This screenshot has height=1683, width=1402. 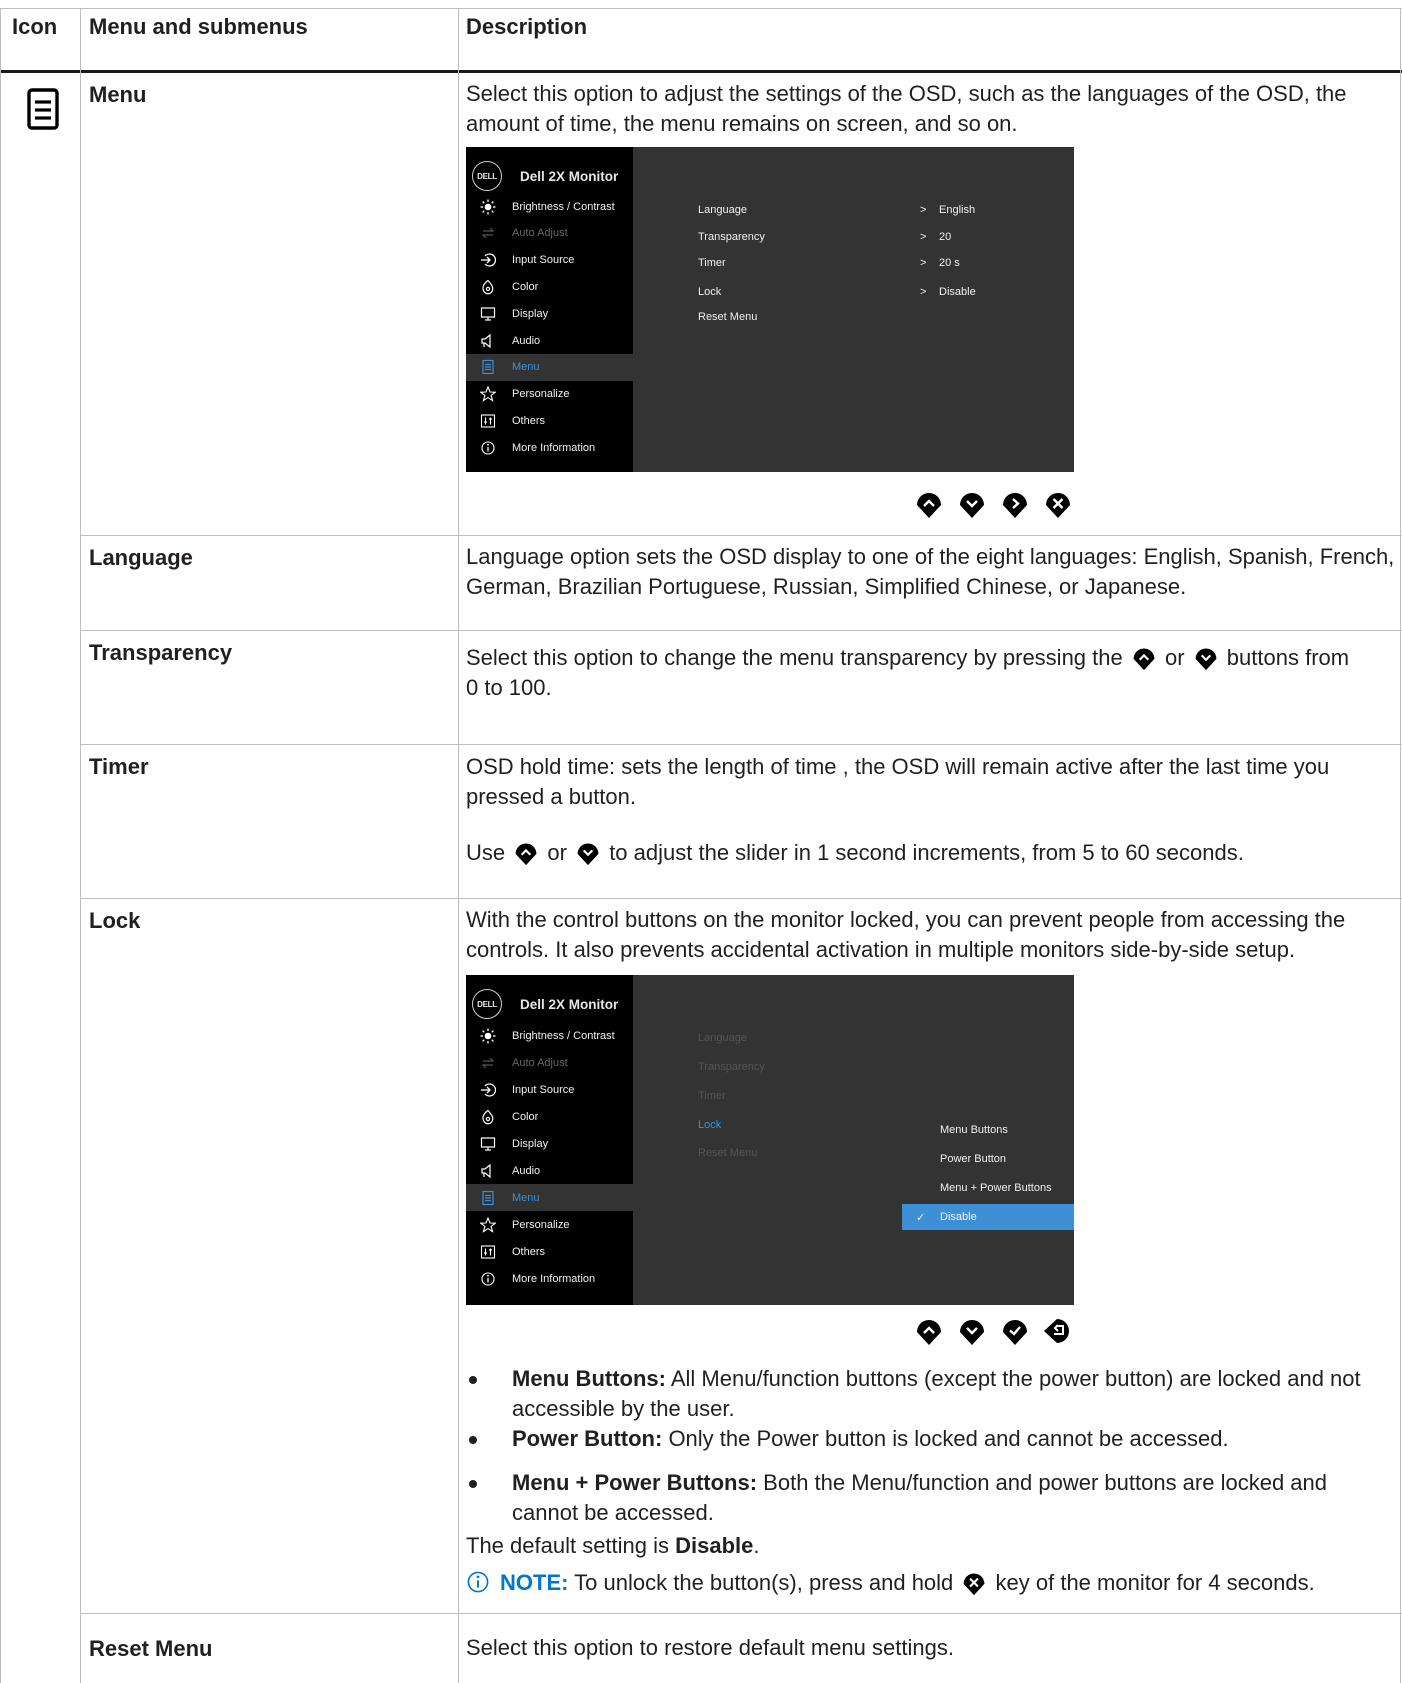 What do you see at coordinates (141, 557) in the screenshot?
I see `language-row-name: Language` at bounding box center [141, 557].